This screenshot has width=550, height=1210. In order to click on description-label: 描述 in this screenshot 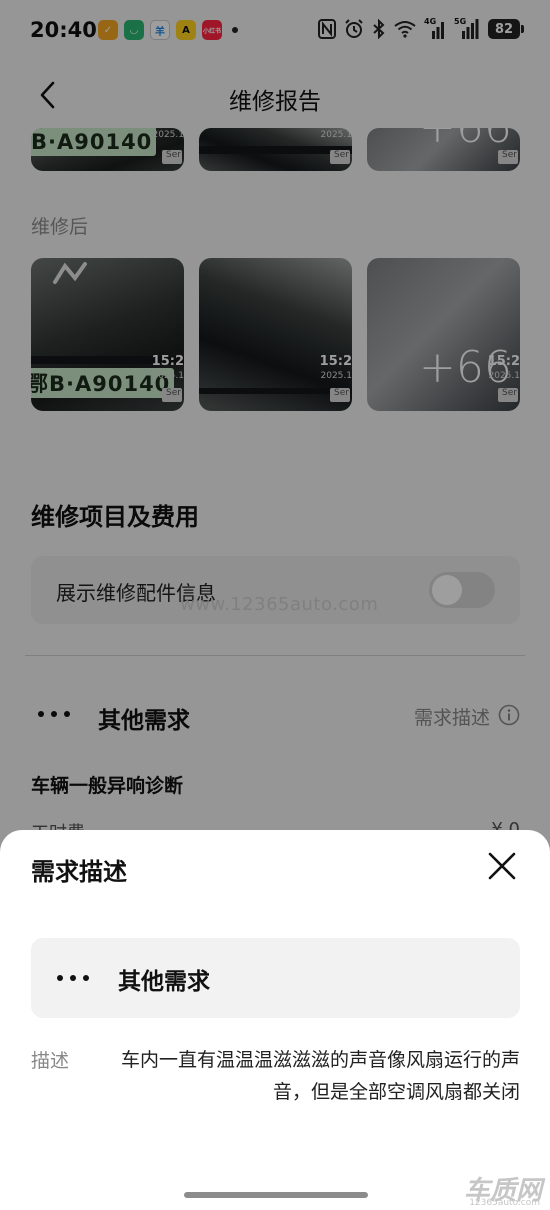, I will do `click(50, 1061)`.